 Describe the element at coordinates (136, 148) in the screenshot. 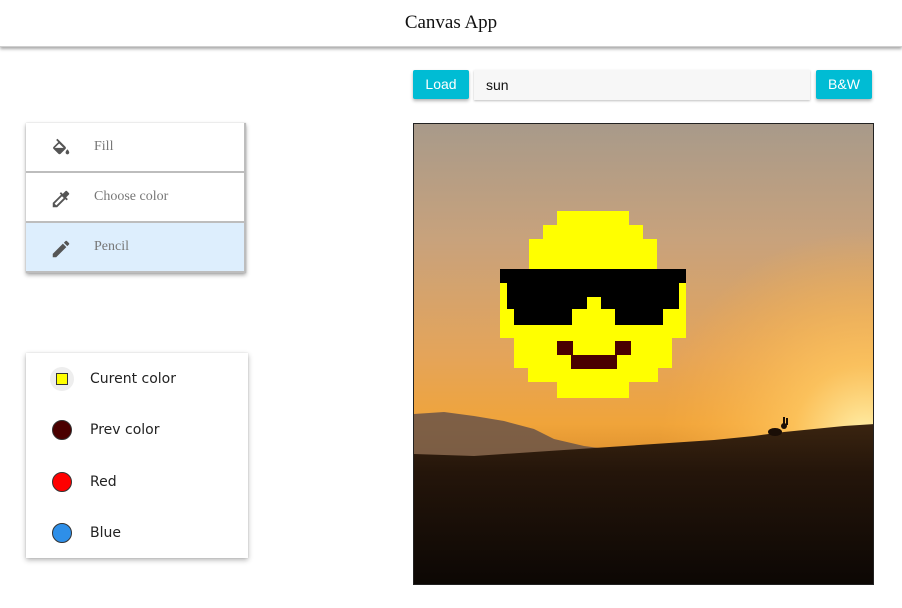

I see `tool-fill: Fill` at that location.